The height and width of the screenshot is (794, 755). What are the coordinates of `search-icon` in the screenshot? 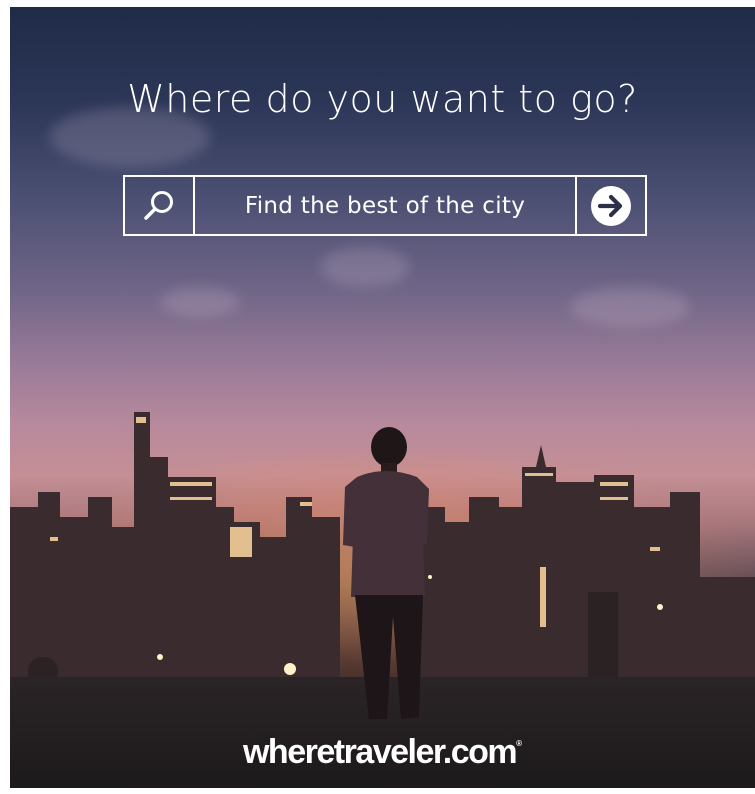 It's located at (158, 205).